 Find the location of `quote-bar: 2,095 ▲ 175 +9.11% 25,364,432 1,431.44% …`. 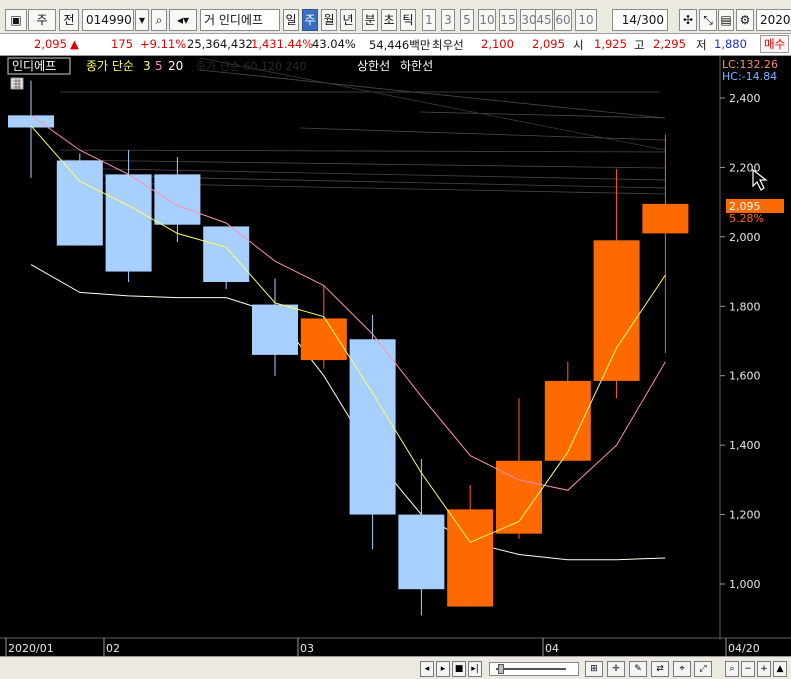

quote-bar: 2,095 ▲ 175 +9.11% 25,364,432 1,431.44% … is located at coordinates (395, 45).